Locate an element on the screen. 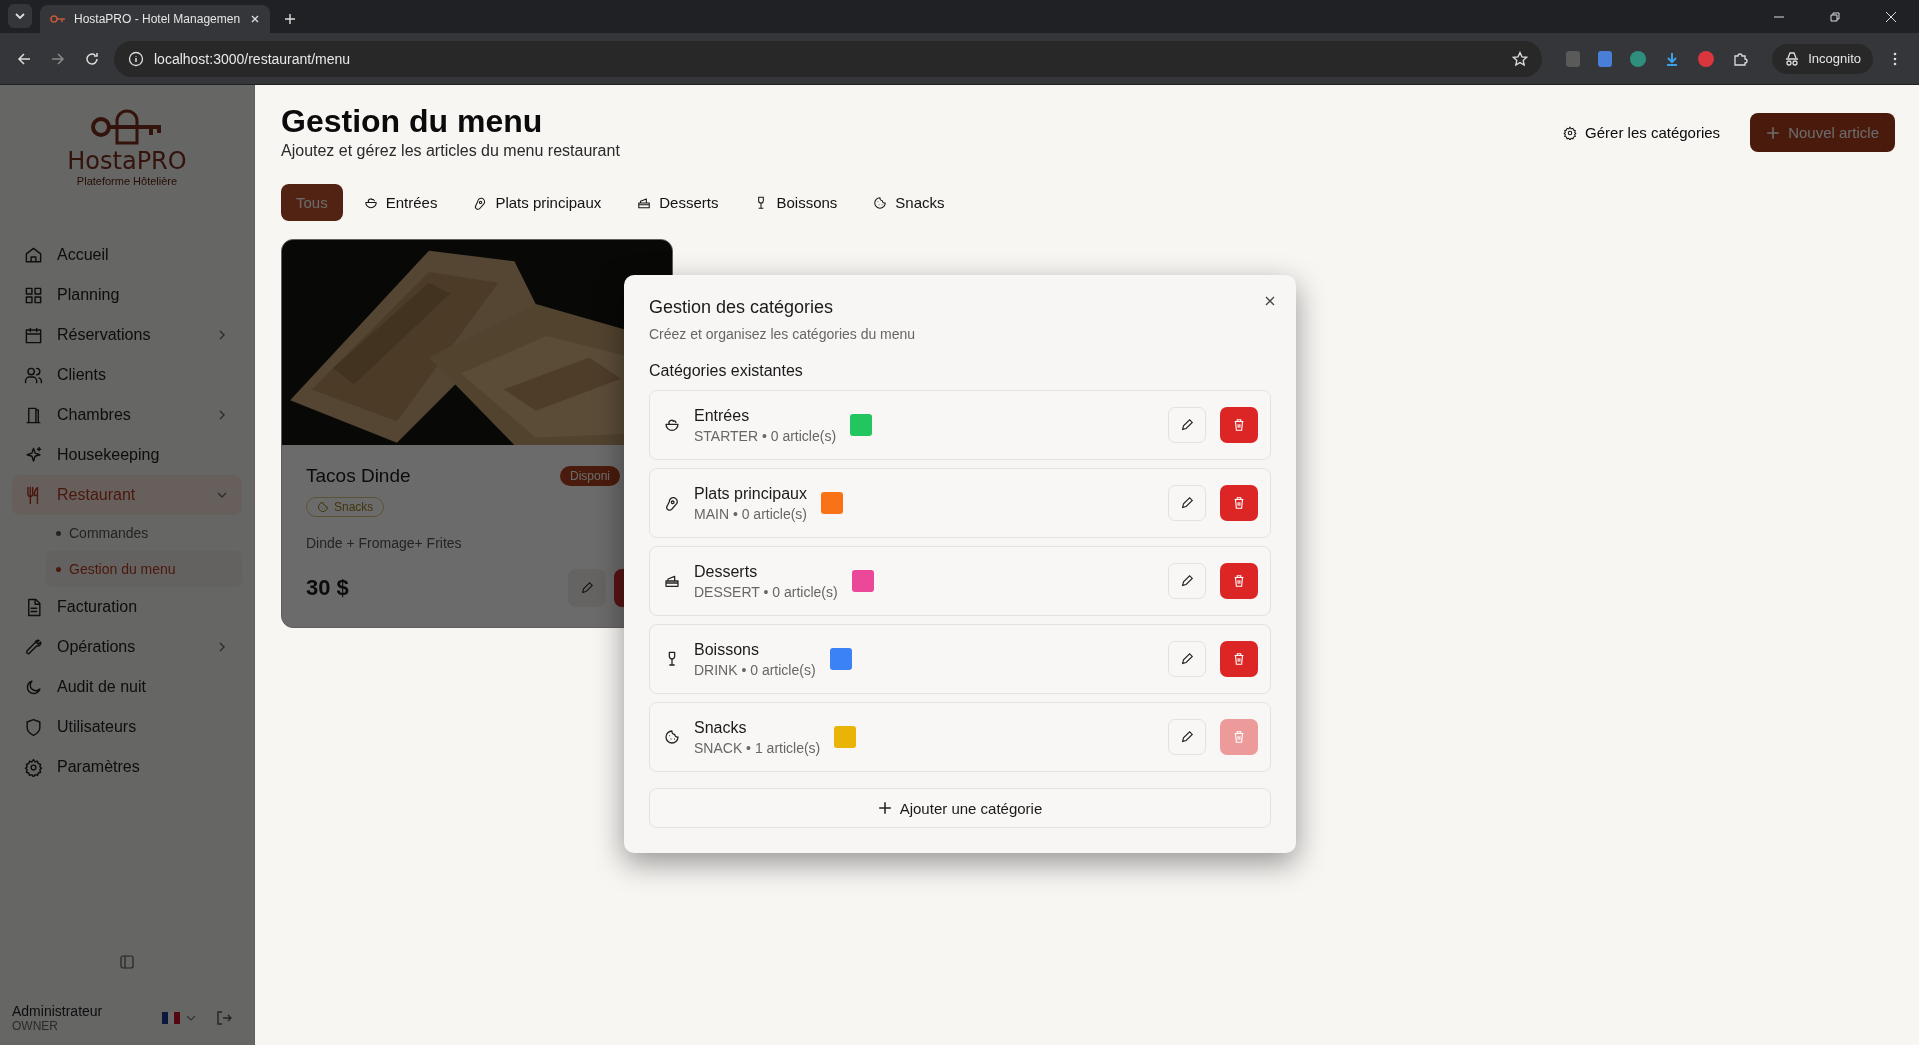 This screenshot has height=1045, width=1919. cookie-icon is located at coordinates (323, 507).